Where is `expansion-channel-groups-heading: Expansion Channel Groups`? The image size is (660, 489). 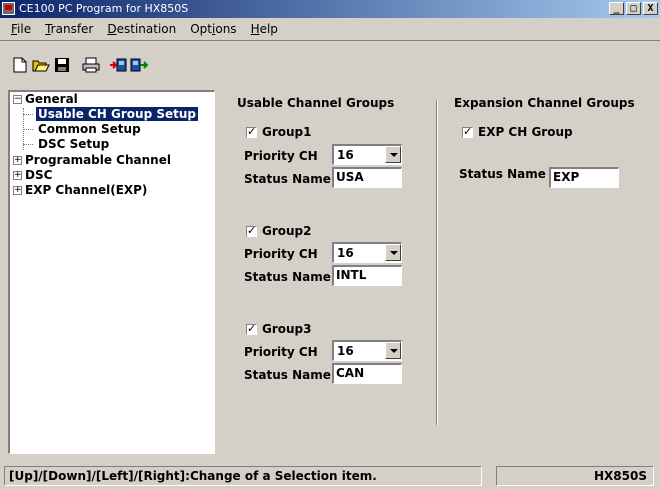
expansion-channel-groups-heading: Expansion Channel Groups is located at coordinates (544, 103).